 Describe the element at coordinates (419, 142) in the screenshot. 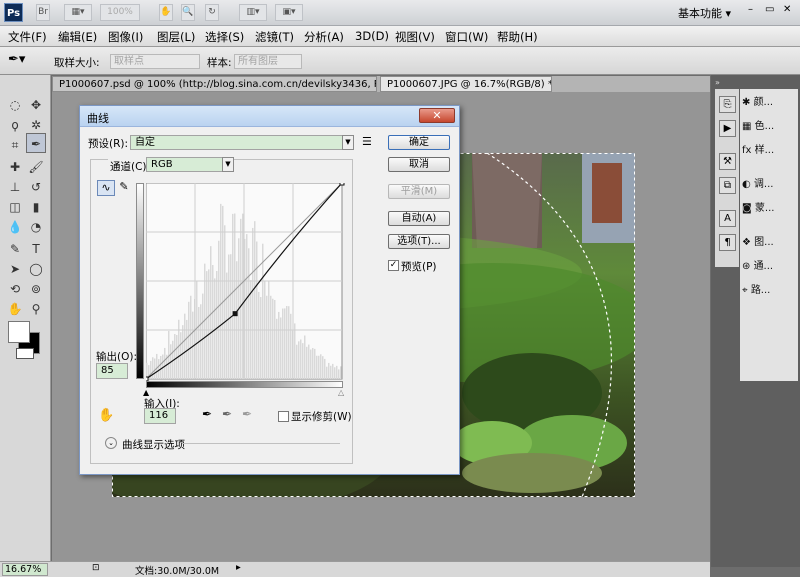

I see `ok-button: 确定` at that location.